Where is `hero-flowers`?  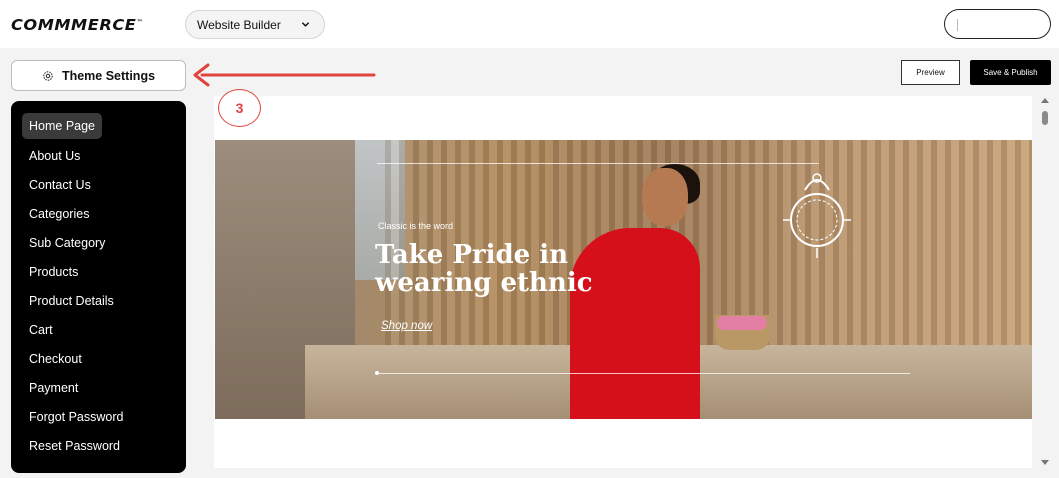
hero-flowers is located at coordinates (742, 323).